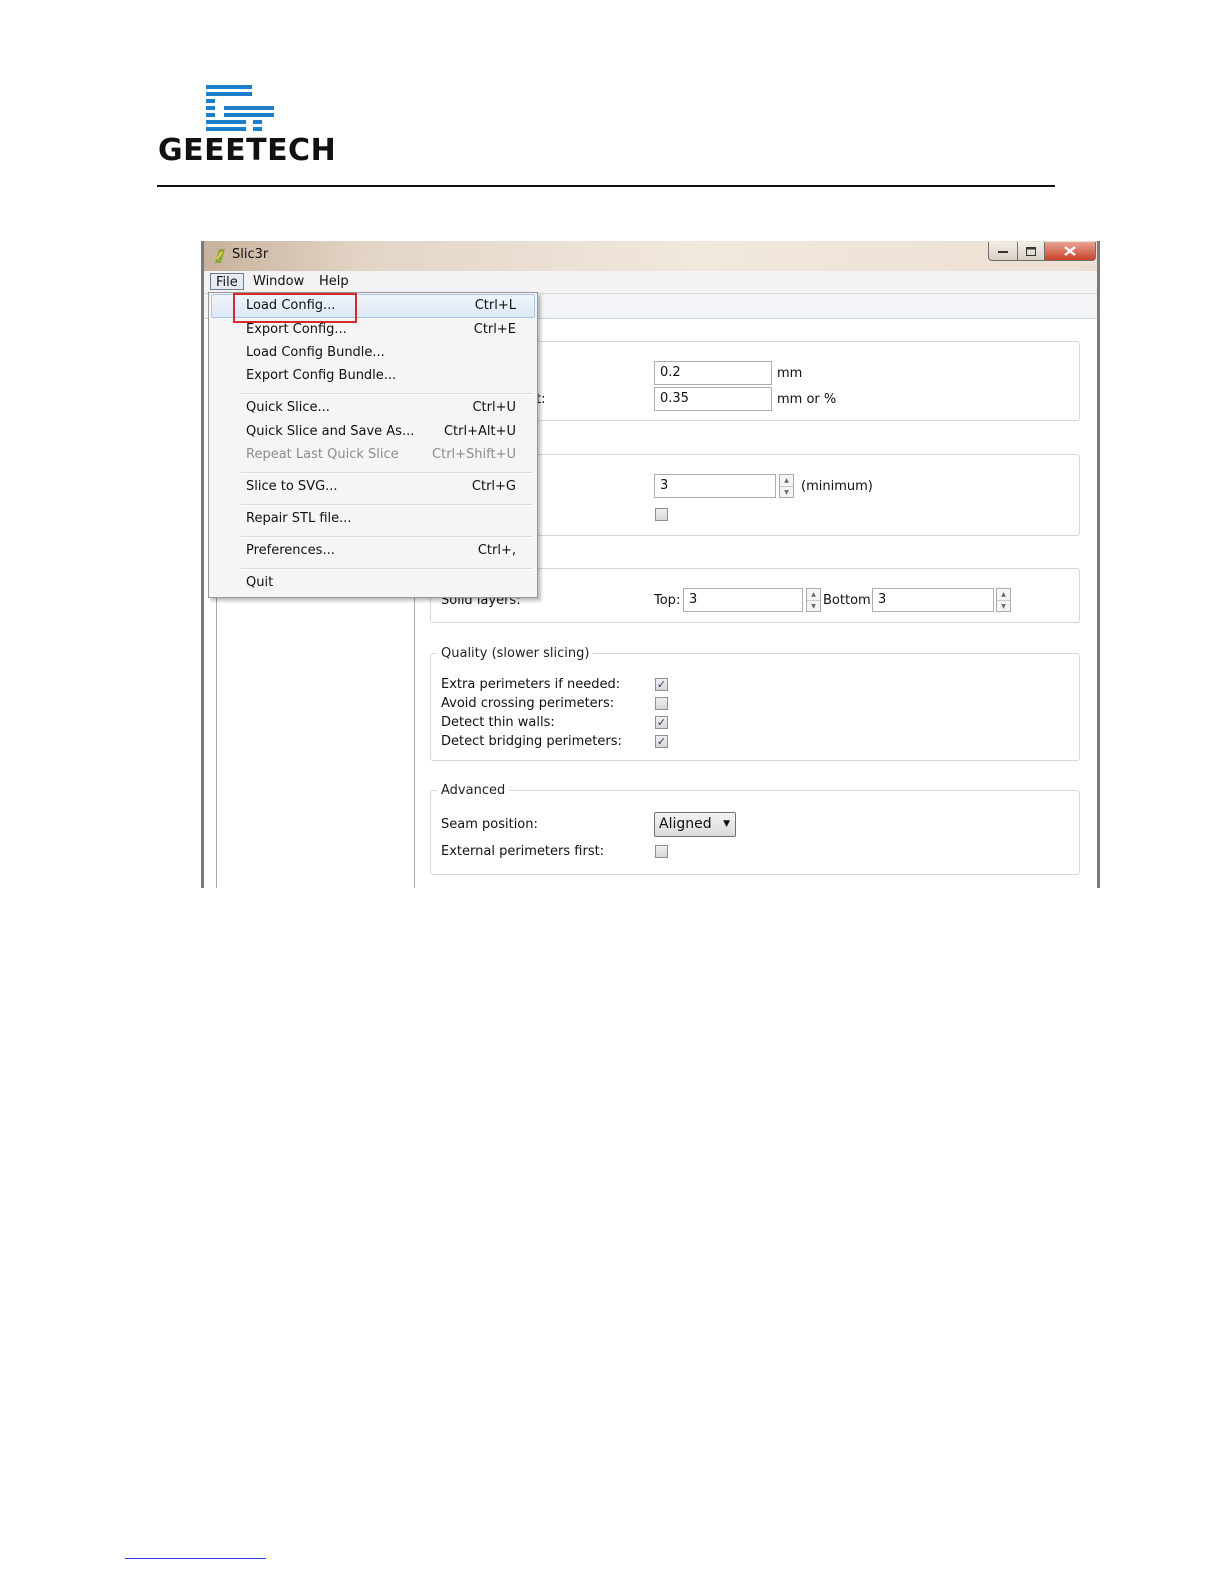  Describe the element at coordinates (713, 373) in the screenshot. I see `layer-height-input: 0.2` at that location.